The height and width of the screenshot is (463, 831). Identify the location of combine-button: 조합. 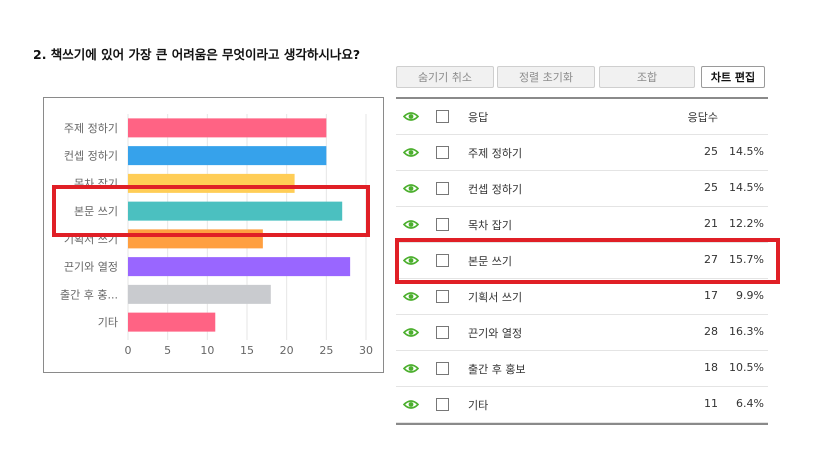
(647, 77).